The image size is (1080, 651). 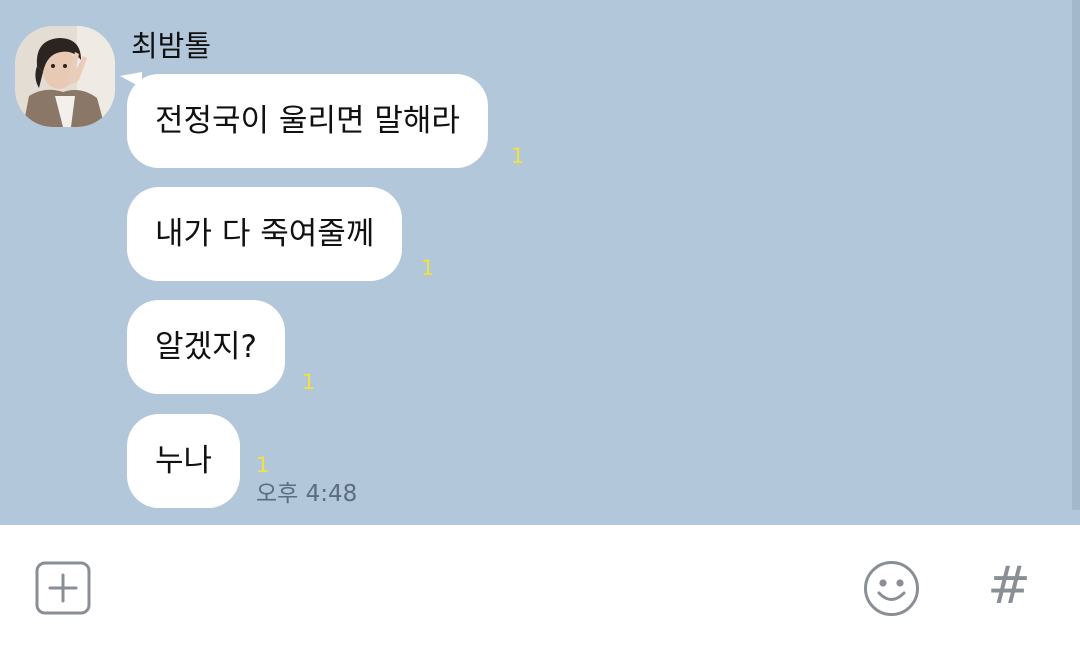 I want to click on message-text: 내가 다 죽여줄께, so click(x=265, y=234).